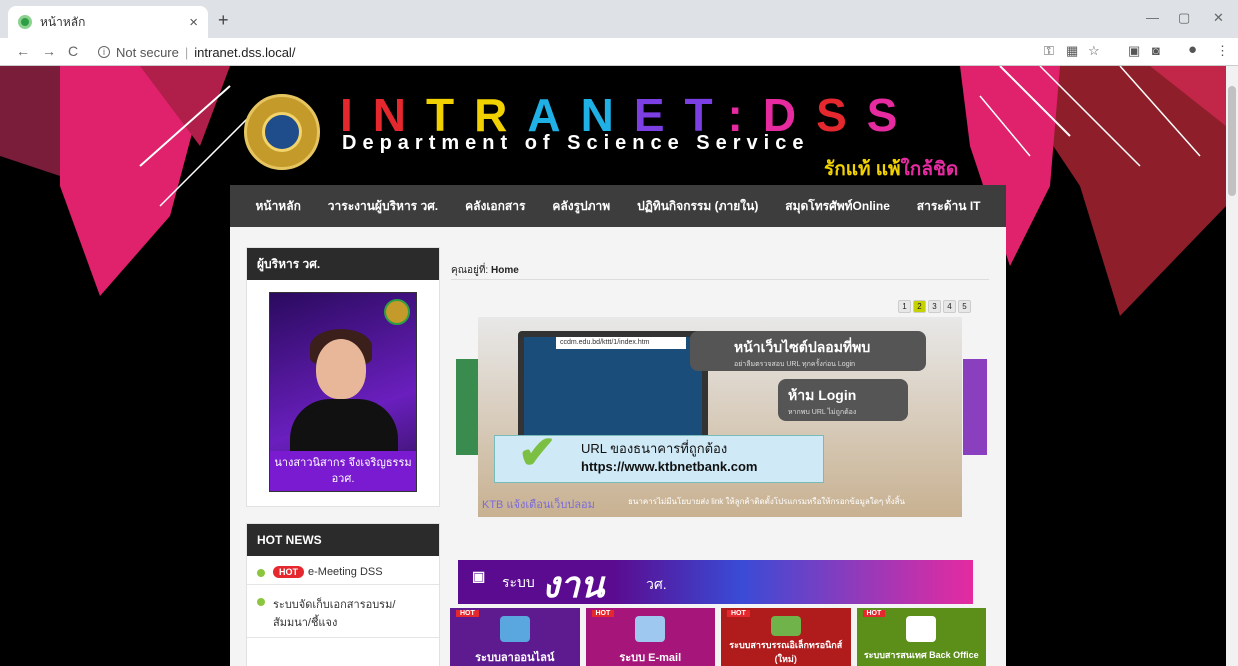 The height and width of the screenshot is (666, 1238). Describe the element at coordinates (581, 206) in the screenshot. I see `menu-photos: คลังรูปภาพ` at that location.